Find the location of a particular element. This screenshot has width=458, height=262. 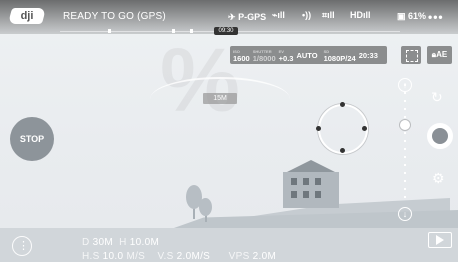

gimbal-down-icon: ↓ is located at coordinates (405, 214).